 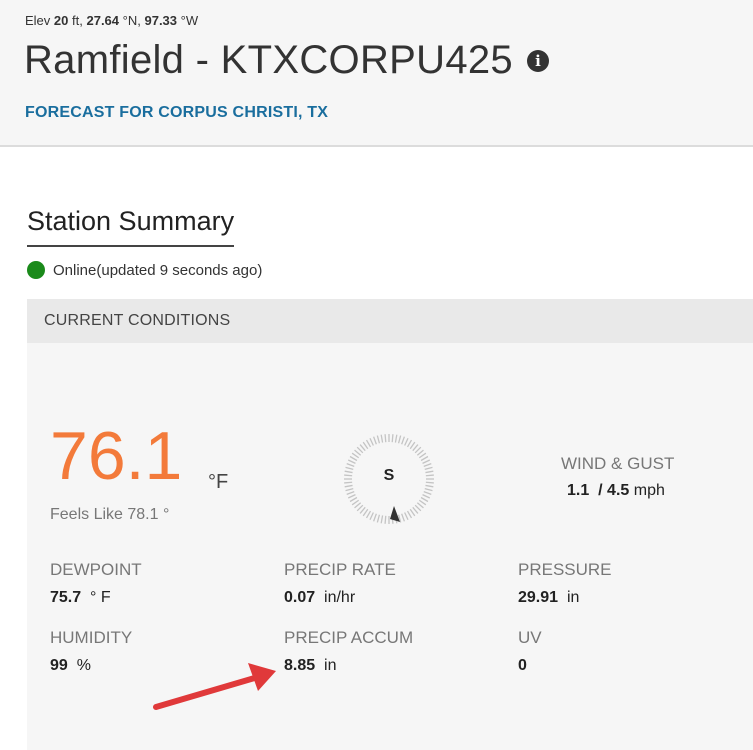 What do you see at coordinates (538, 597) in the screenshot?
I see `pressure-number: 29.91` at bounding box center [538, 597].